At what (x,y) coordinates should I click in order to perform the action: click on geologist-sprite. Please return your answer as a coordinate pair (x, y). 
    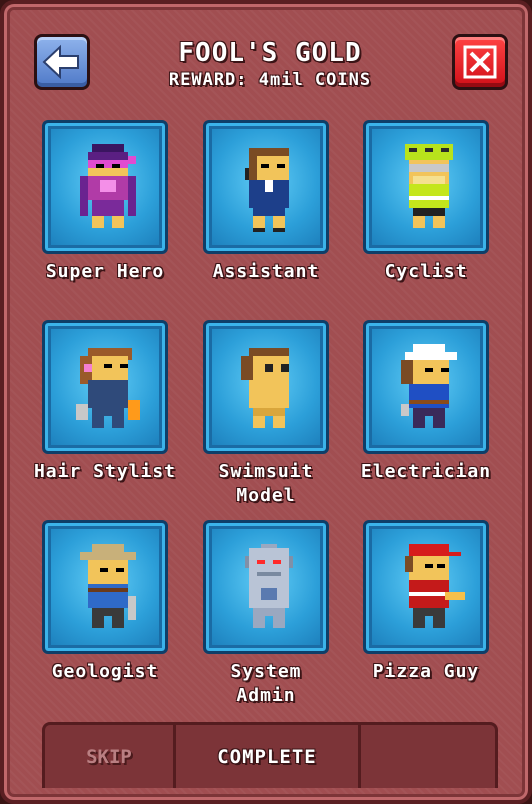
    Looking at the image, I should click on (108, 586).